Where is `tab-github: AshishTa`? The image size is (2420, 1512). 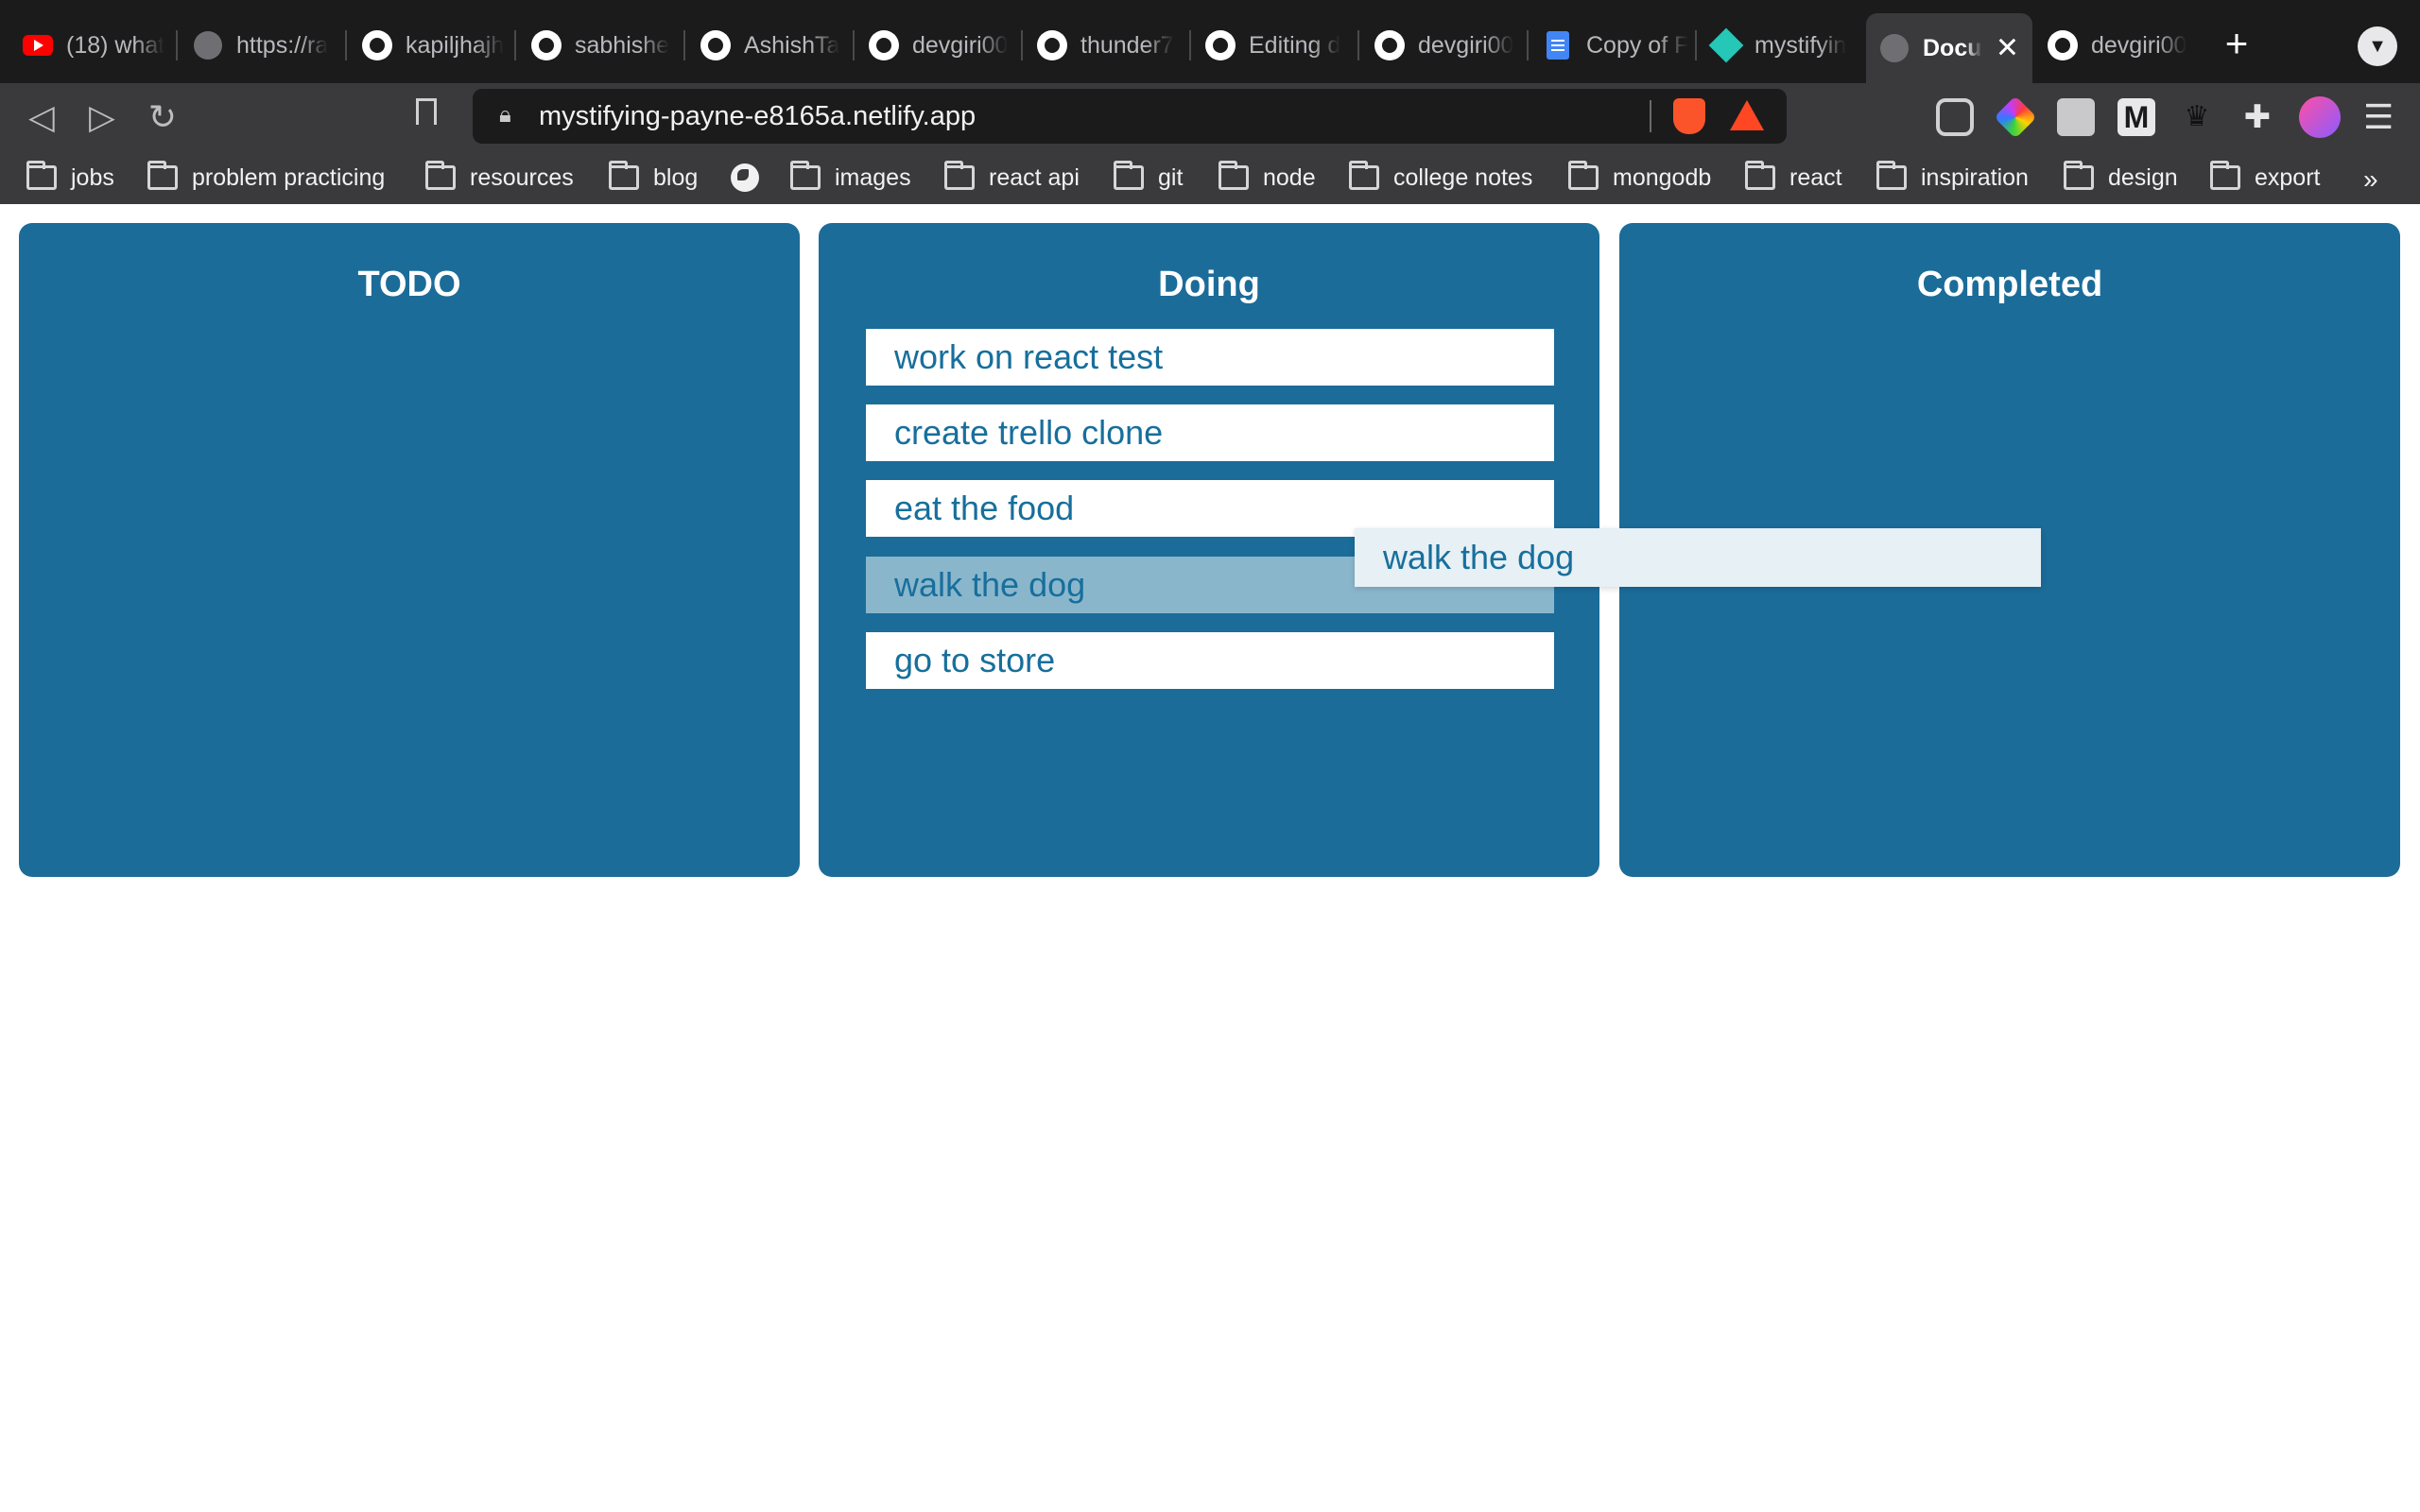 tab-github: AshishTa is located at coordinates (771, 45).